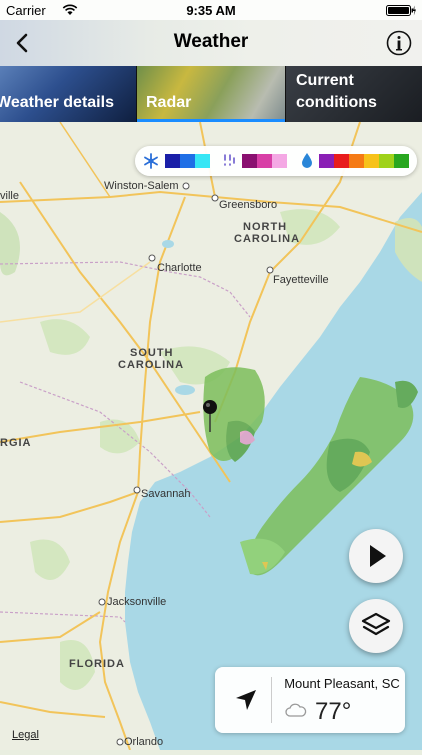  I want to click on map-label-city: Savannah, so click(166, 494).